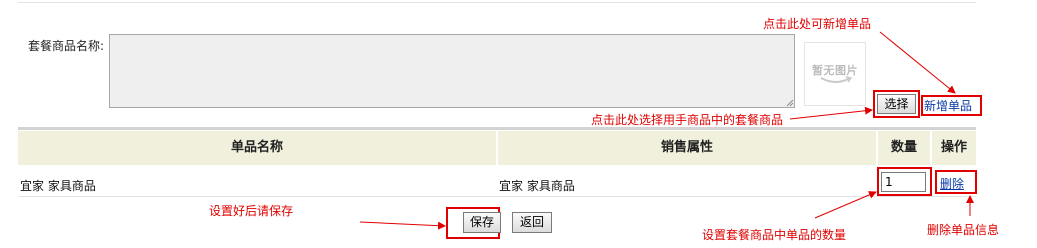 The height and width of the screenshot is (248, 1037). What do you see at coordinates (402, 225) in the screenshot?
I see `arrow-to-save` at bounding box center [402, 225].